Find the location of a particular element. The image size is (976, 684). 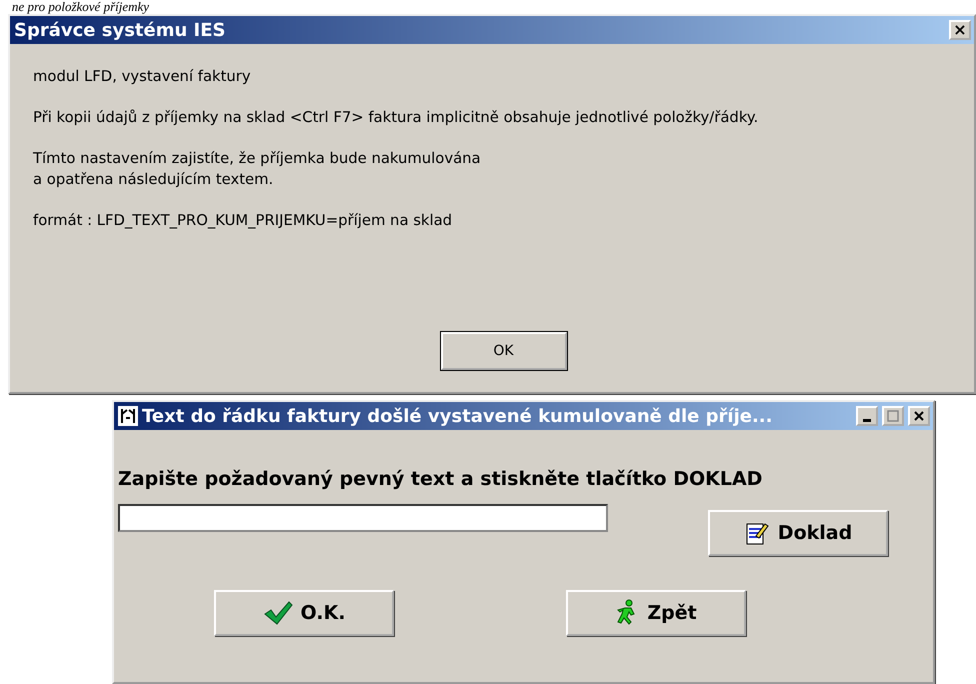

caption-text: ne pro položkové příjemky is located at coordinates (80, 7).